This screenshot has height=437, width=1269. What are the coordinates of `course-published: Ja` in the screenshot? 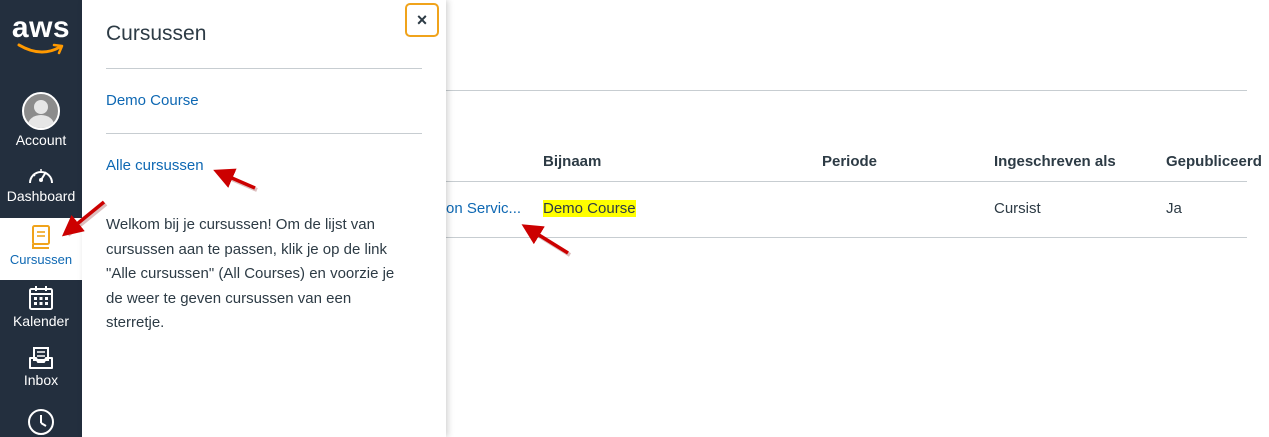 It's located at (1174, 208).